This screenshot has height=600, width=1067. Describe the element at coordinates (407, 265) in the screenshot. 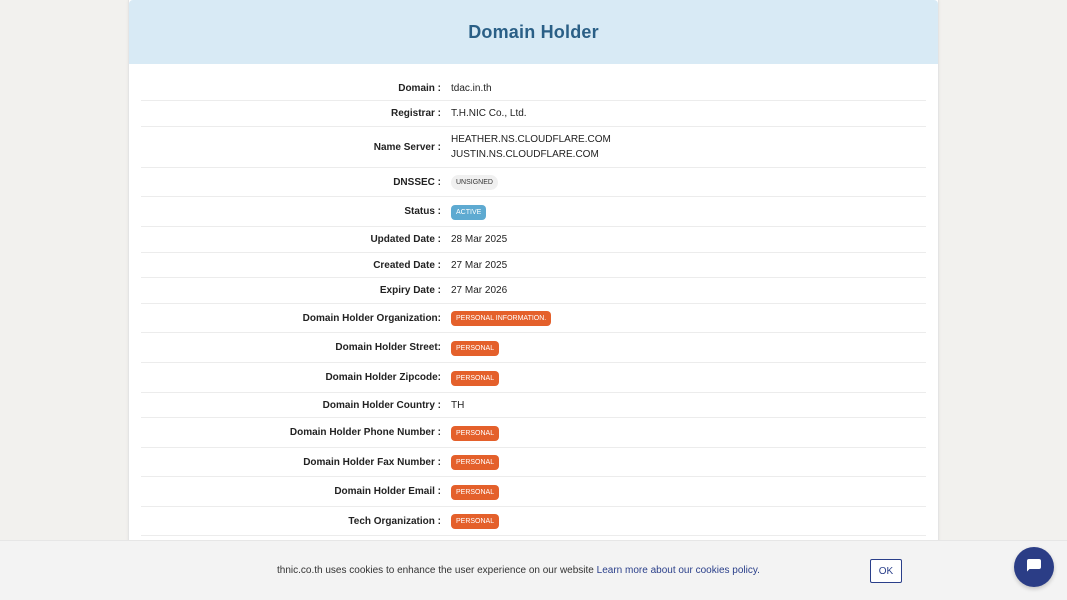

I see `row-label: Created Date :` at that location.